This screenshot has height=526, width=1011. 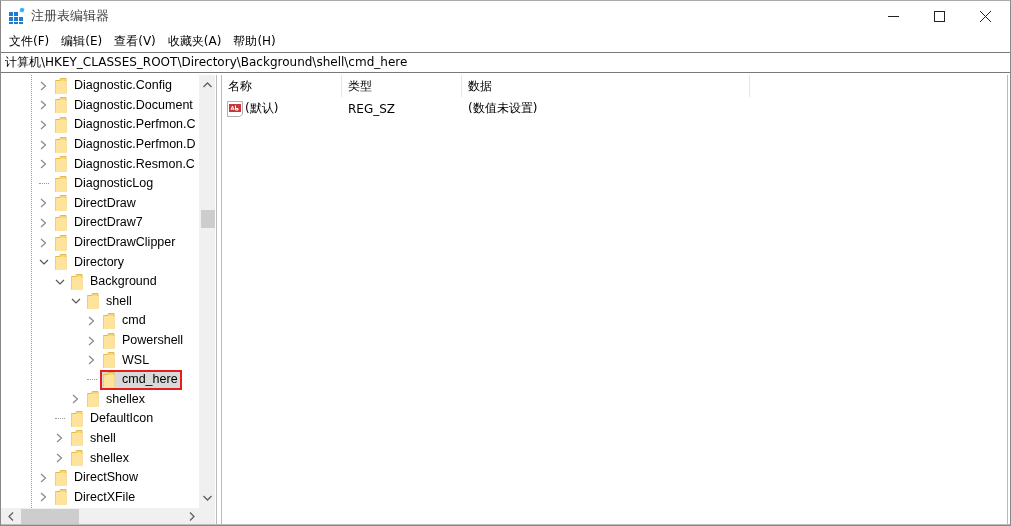 I want to click on value-data: (数值未设置), so click(x=503, y=108).